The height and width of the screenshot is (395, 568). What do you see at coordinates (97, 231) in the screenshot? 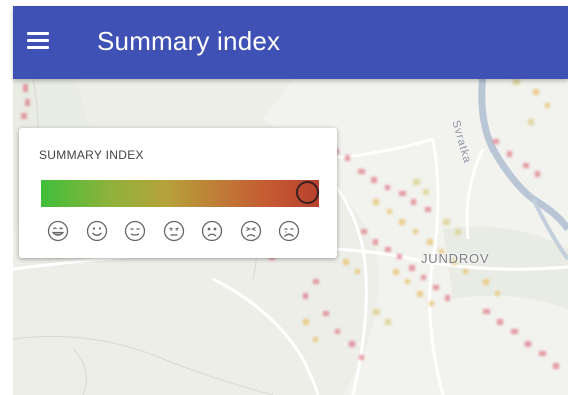
I see `smiling-face-icon` at bounding box center [97, 231].